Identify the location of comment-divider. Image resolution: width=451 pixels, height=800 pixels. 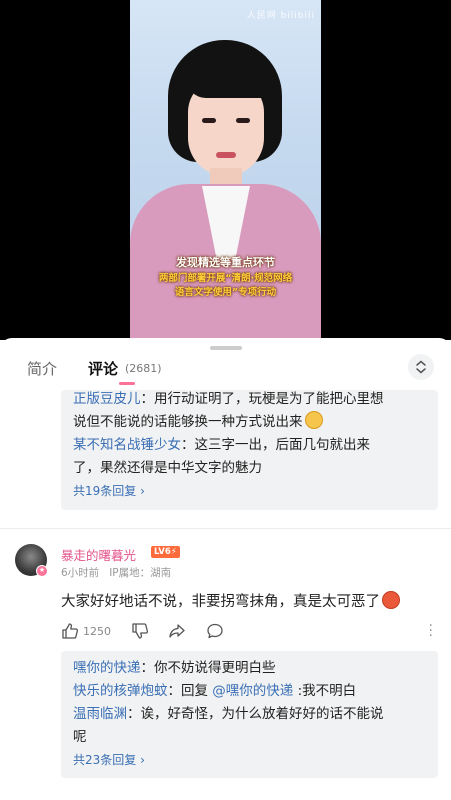
(225, 528).